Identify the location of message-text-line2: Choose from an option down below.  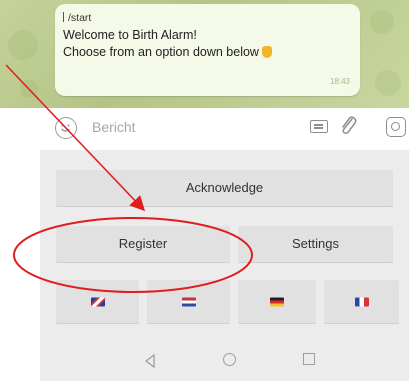
(207, 52).